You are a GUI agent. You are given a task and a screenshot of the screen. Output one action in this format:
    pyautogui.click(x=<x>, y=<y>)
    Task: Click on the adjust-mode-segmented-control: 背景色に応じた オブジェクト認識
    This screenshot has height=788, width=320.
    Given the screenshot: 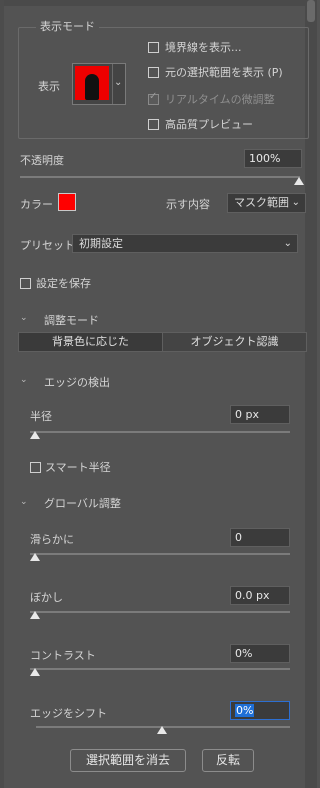 What is the action you would take?
    pyautogui.click(x=162, y=342)
    